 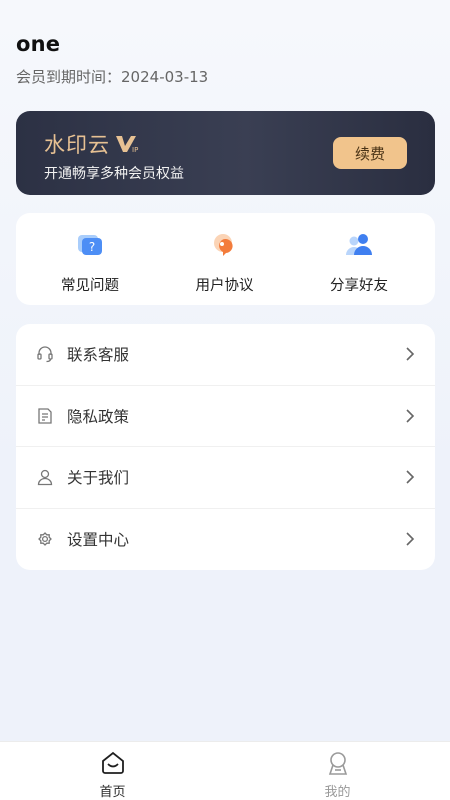 I want to click on headset-icon, so click(x=45, y=354).